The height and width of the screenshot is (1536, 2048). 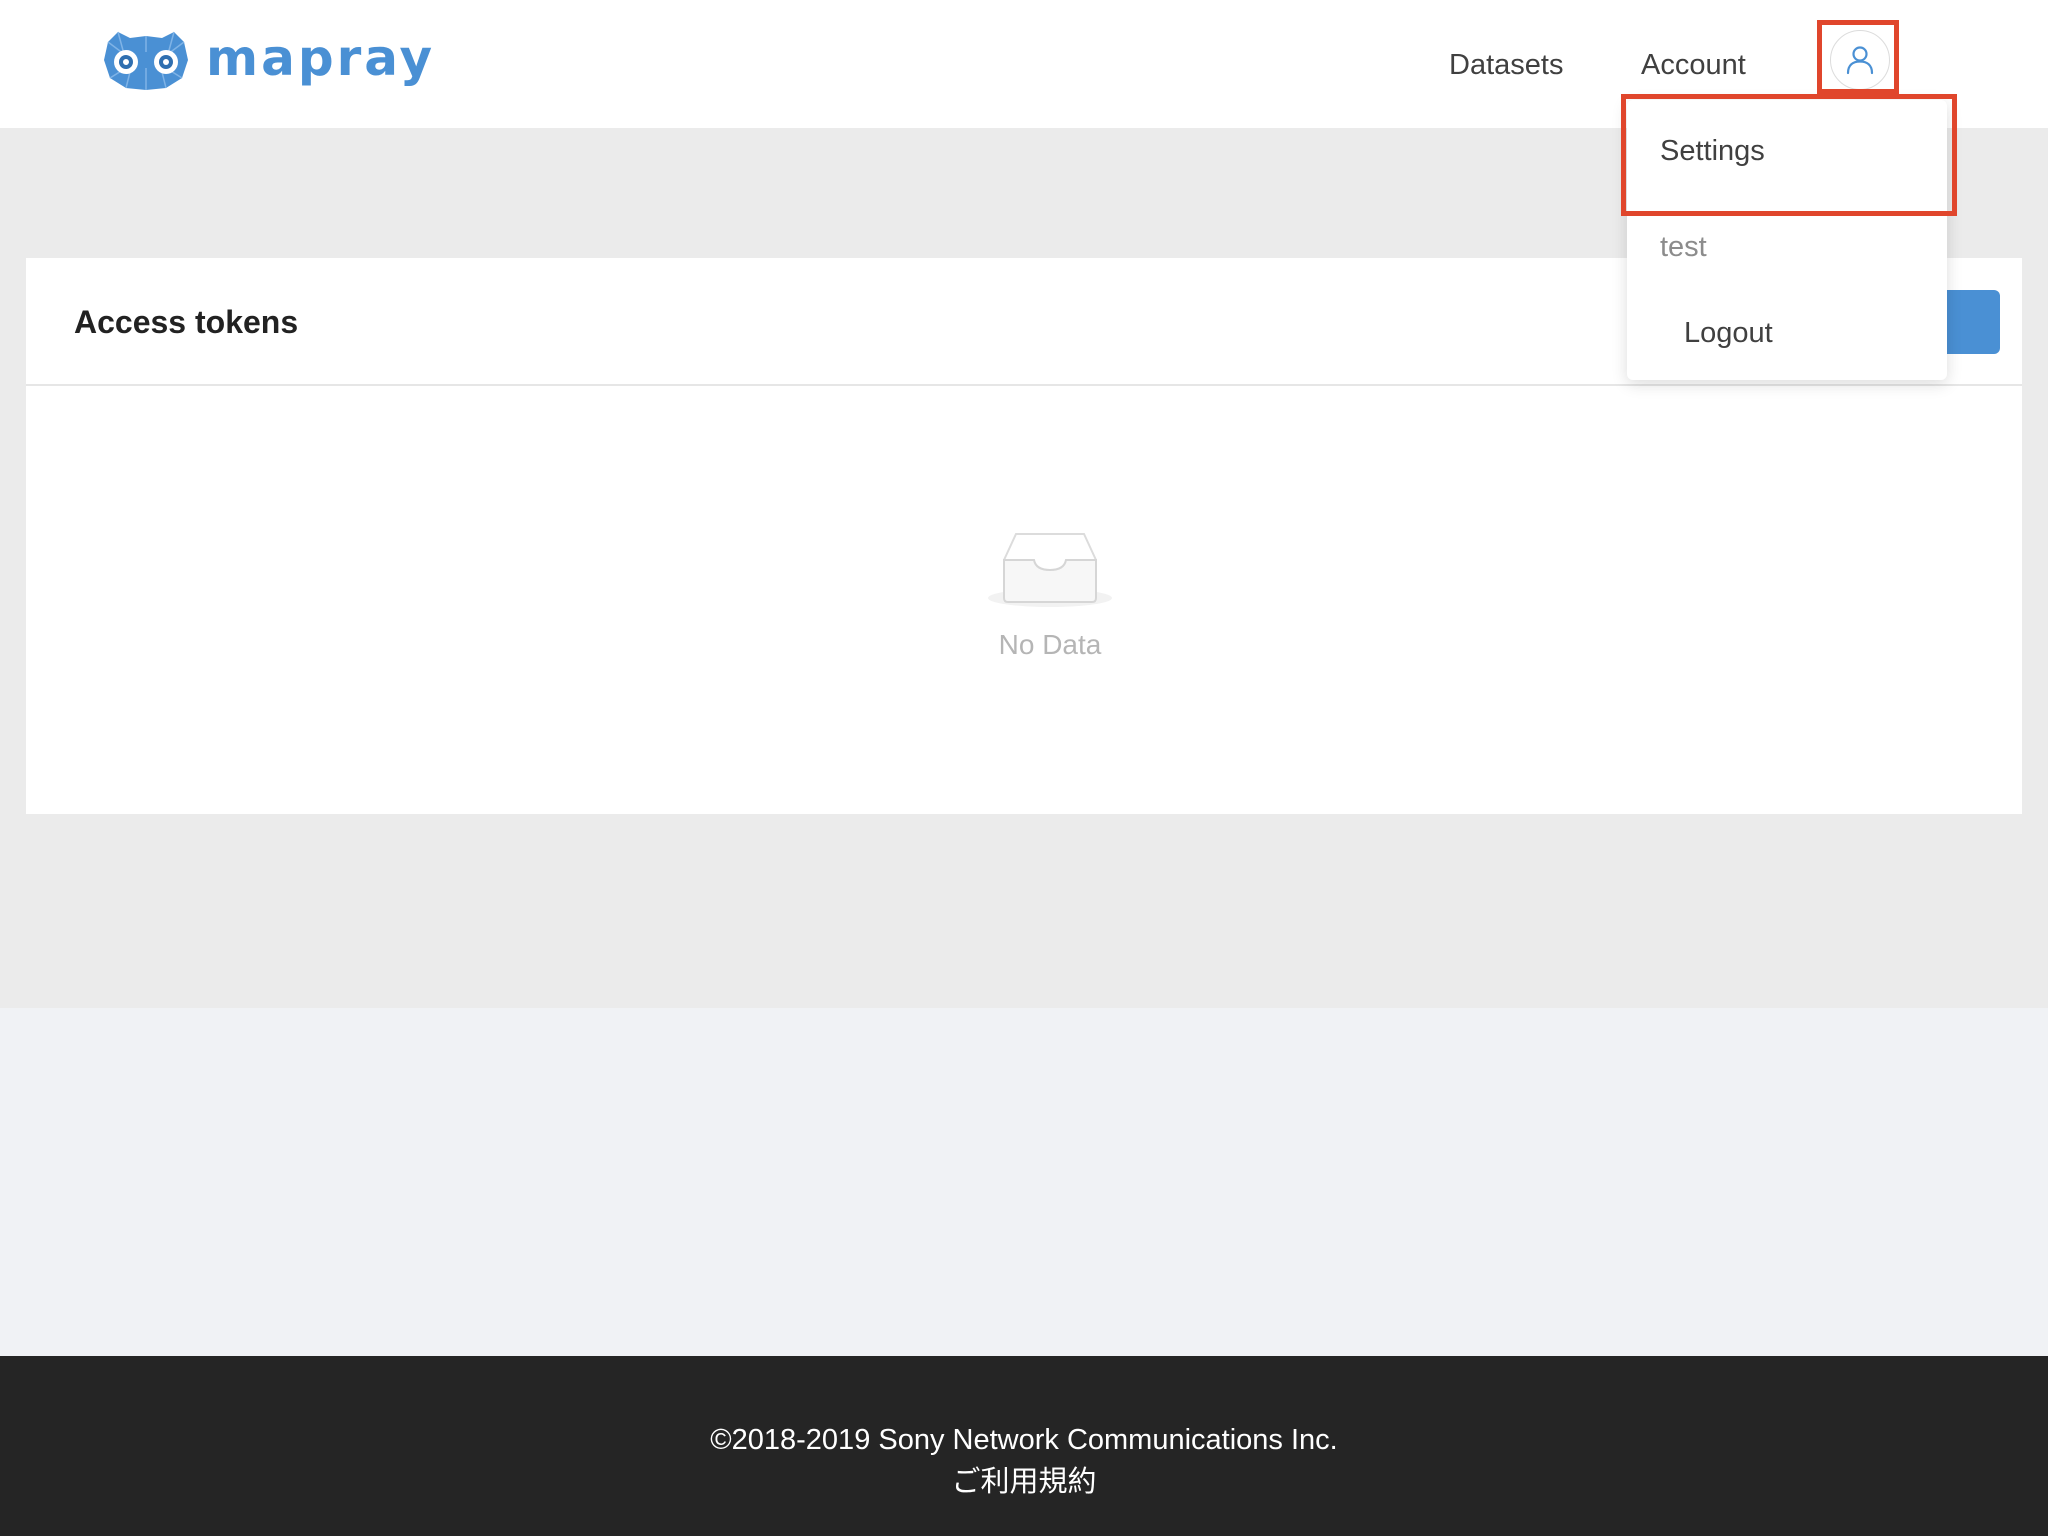 I want to click on menu-username: test, so click(x=1683, y=247).